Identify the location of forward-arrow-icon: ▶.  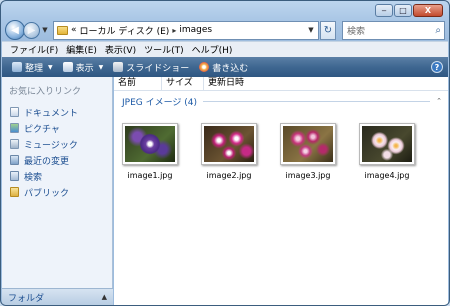
(31, 30).